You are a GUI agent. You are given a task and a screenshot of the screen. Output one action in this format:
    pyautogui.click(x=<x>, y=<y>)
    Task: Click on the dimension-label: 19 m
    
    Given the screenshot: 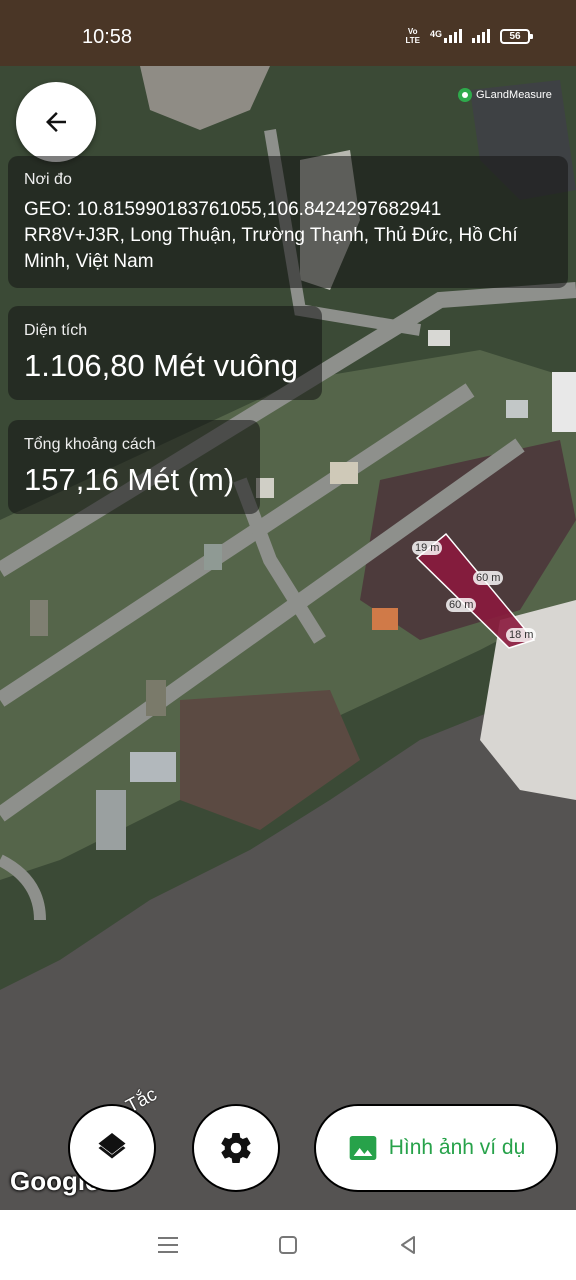 What is the action you would take?
    pyautogui.click(x=427, y=548)
    